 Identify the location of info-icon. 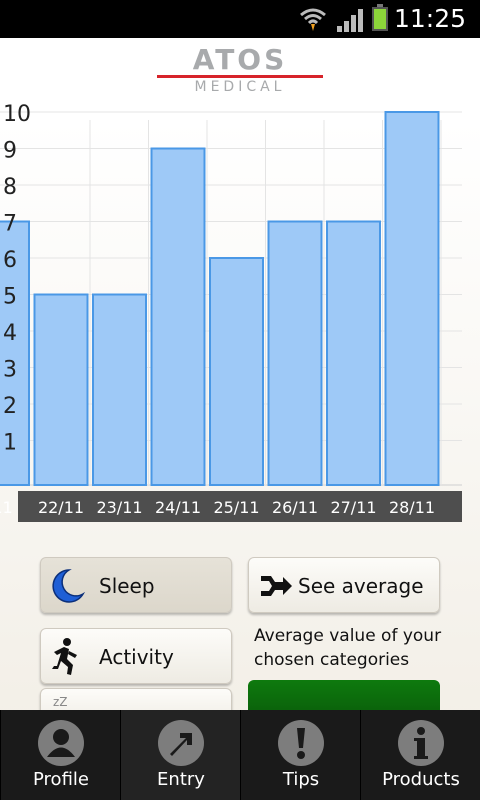
(421, 743).